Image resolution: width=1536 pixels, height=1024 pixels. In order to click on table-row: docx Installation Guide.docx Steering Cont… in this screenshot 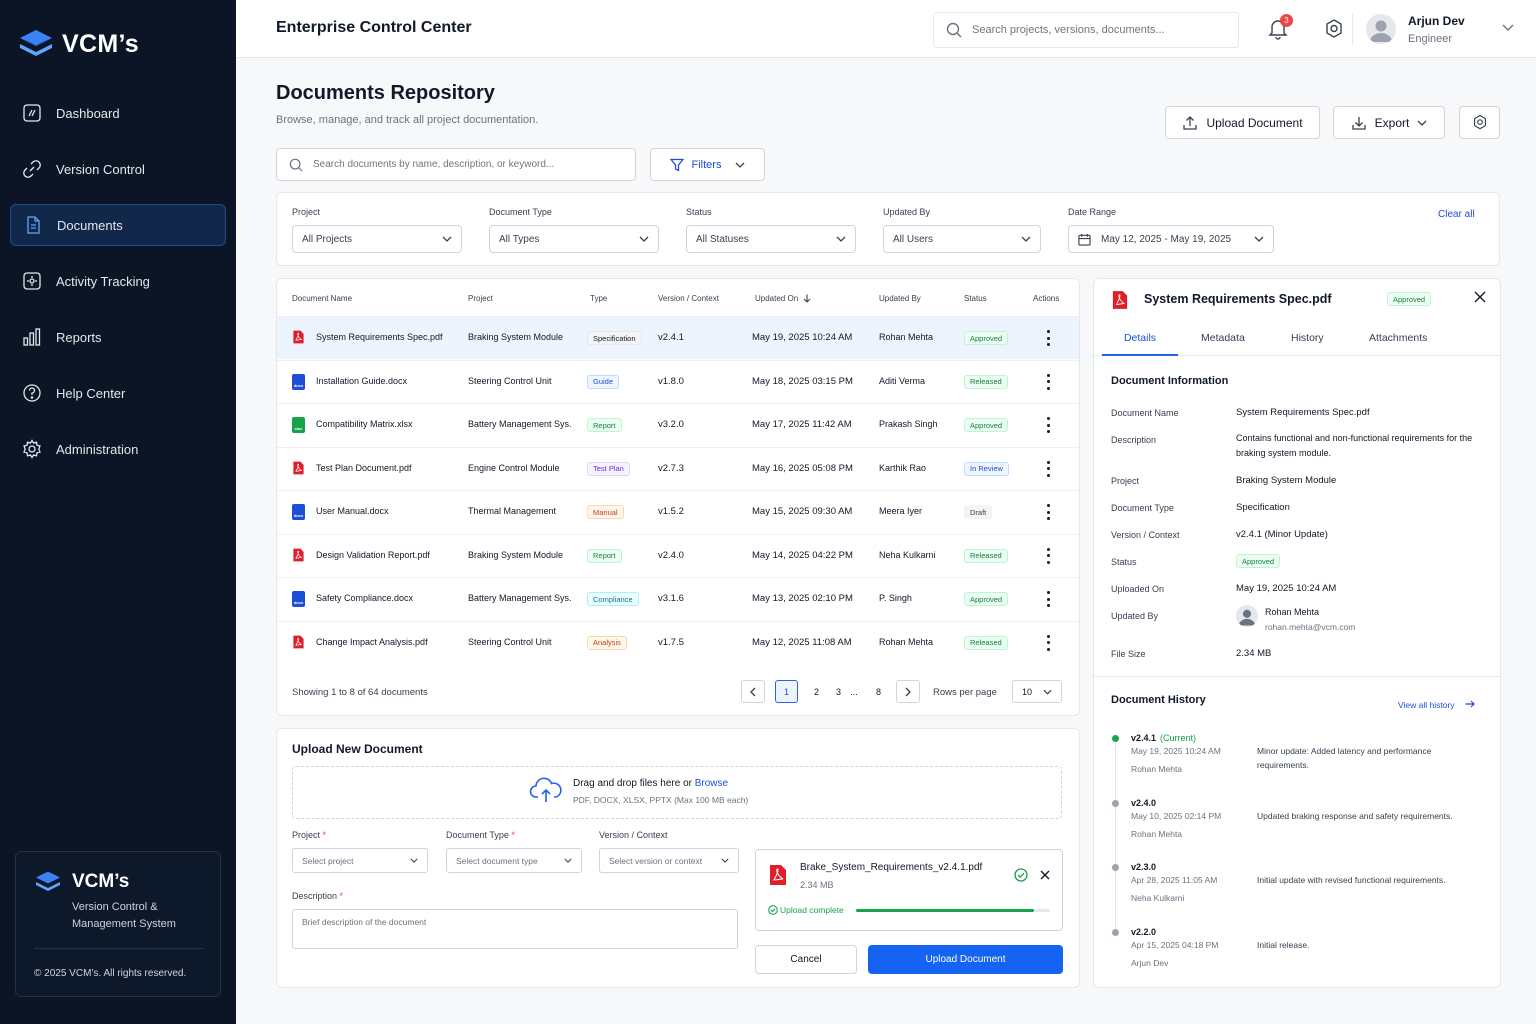, I will do `click(678, 381)`.